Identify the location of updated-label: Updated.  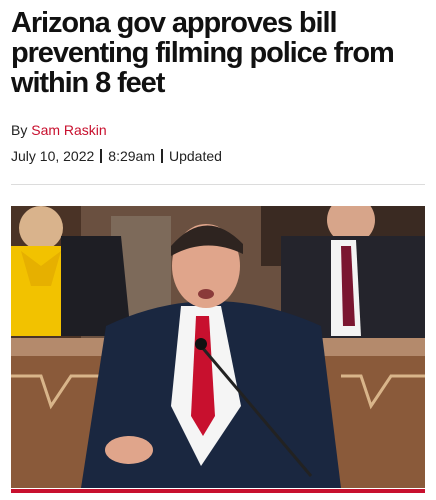
(195, 156).